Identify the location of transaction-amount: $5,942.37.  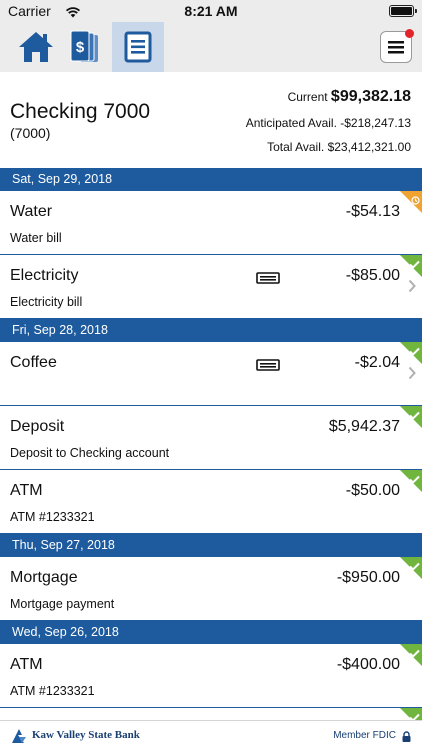
(364, 426).